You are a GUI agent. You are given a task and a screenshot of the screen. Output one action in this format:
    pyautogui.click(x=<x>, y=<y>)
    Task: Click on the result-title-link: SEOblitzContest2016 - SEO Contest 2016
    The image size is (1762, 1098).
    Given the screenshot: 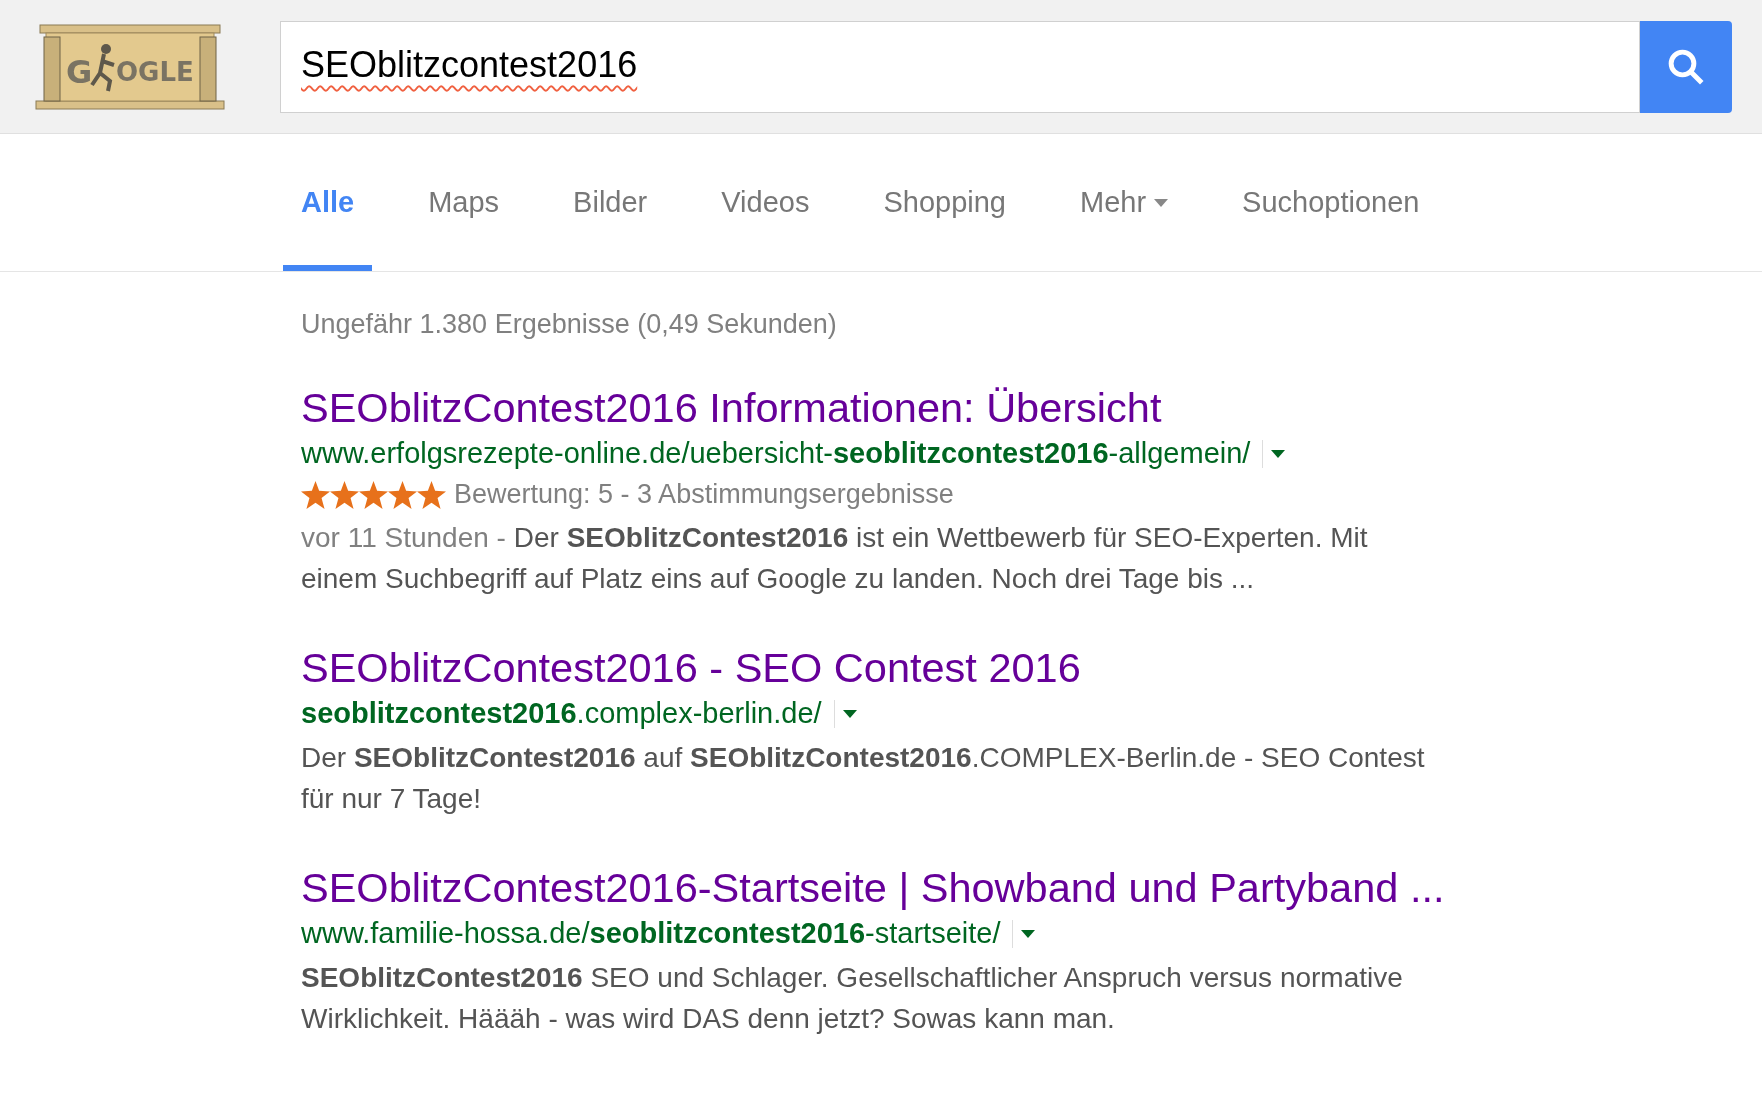 What is the action you would take?
    pyautogui.click(x=881, y=667)
    